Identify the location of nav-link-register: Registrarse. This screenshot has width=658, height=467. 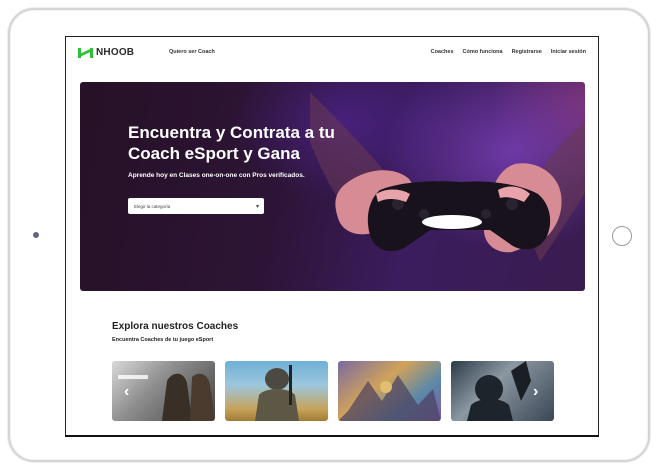
(527, 52).